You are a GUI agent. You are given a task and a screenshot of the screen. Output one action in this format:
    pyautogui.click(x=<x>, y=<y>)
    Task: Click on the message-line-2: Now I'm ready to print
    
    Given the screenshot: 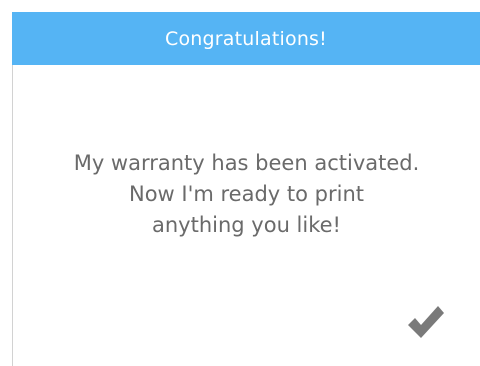 What is the action you would take?
    pyautogui.click(x=246, y=194)
    